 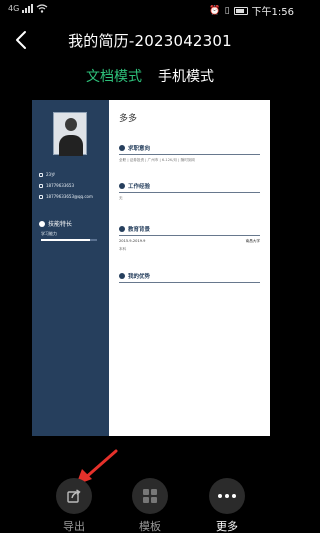 I want to click on section-work-experience: 工作经验 无, so click(x=189, y=191).